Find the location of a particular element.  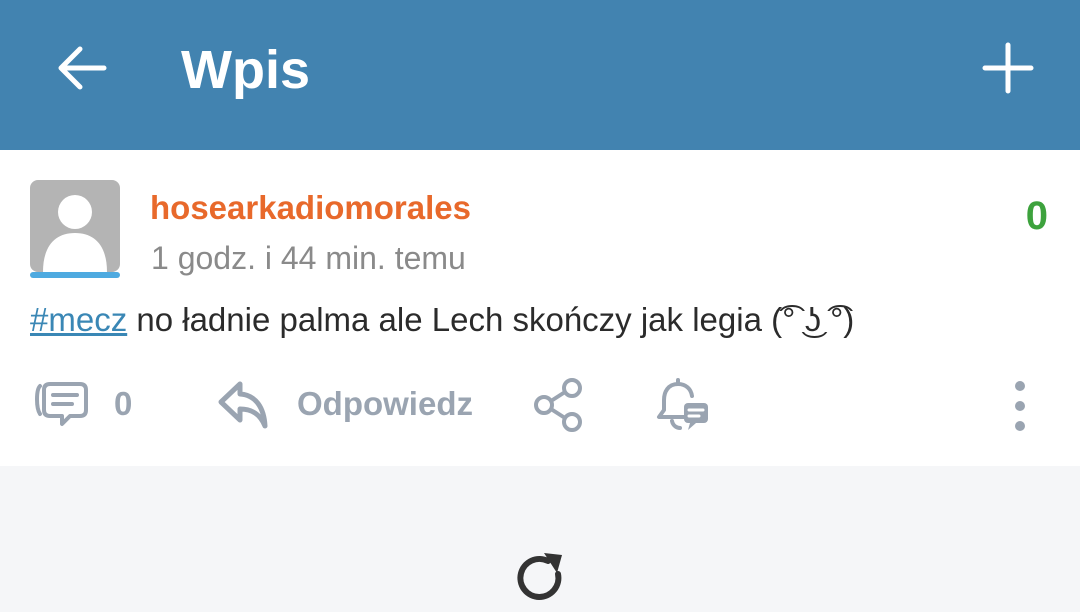

comments-count: 0 is located at coordinates (123, 404).